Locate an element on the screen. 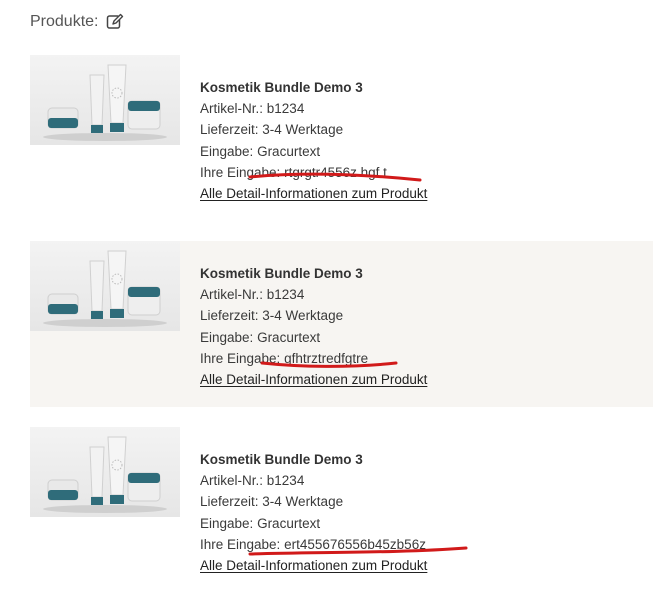 This screenshot has height=612, width=653. products-title: Produkte: is located at coordinates (64, 21).